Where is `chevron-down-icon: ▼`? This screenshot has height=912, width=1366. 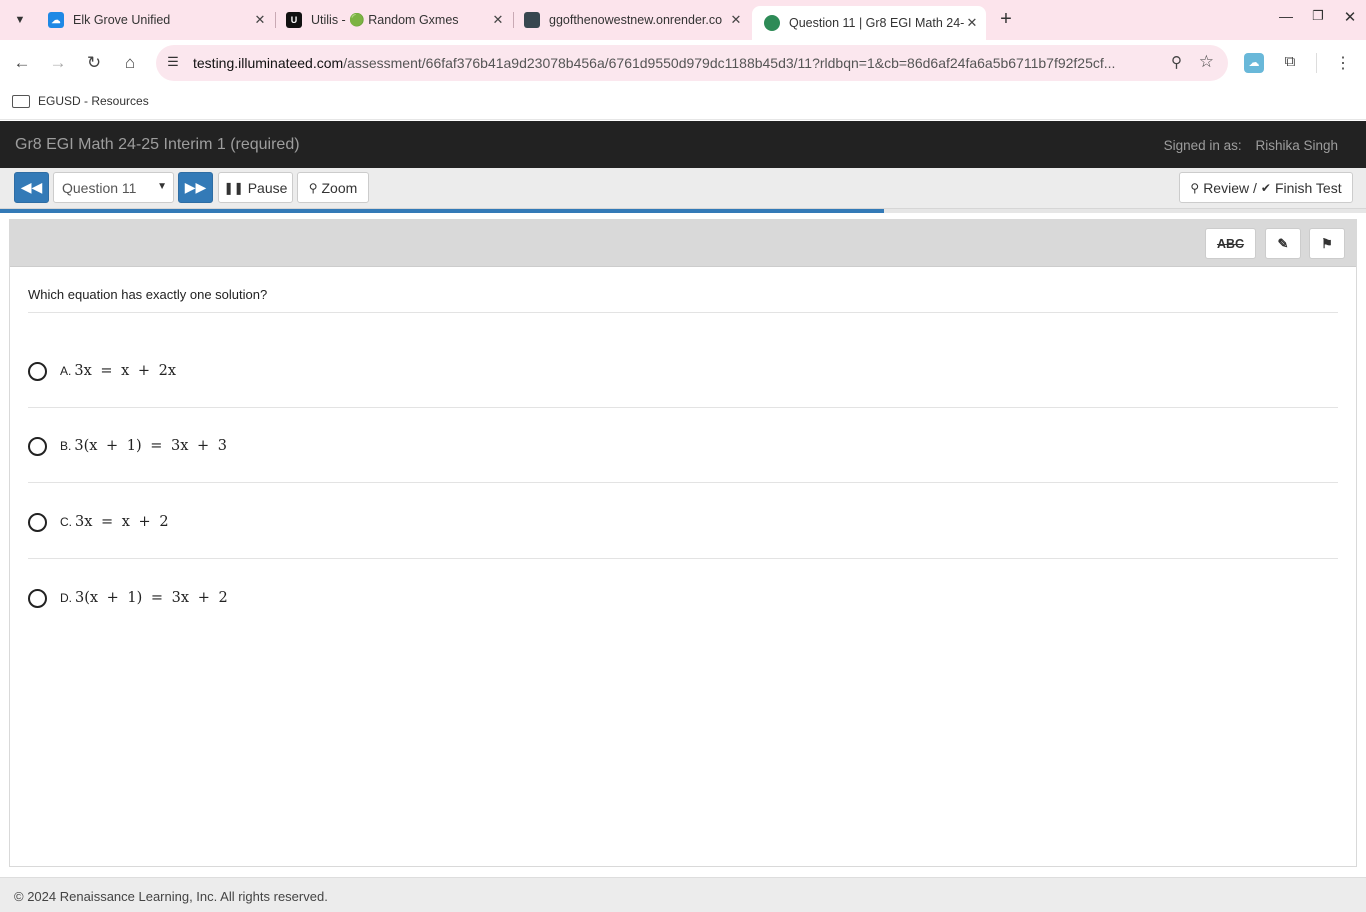
chevron-down-icon: ▼ is located at coordinates (162, 186).